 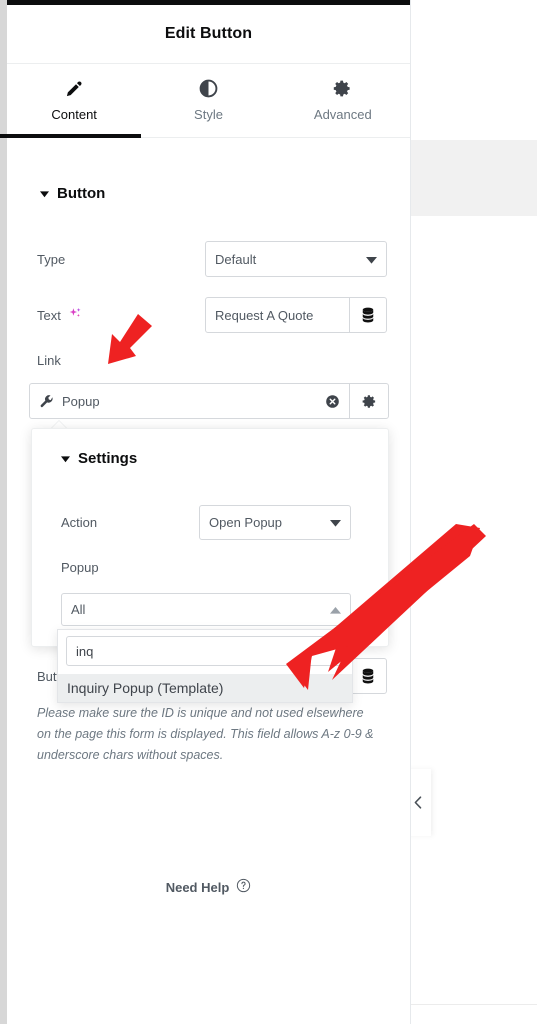 What do you see at coordinates (368, 401) in the screenshot?
I see `link-settings-gear-icon` at bounding box center [368, 401].